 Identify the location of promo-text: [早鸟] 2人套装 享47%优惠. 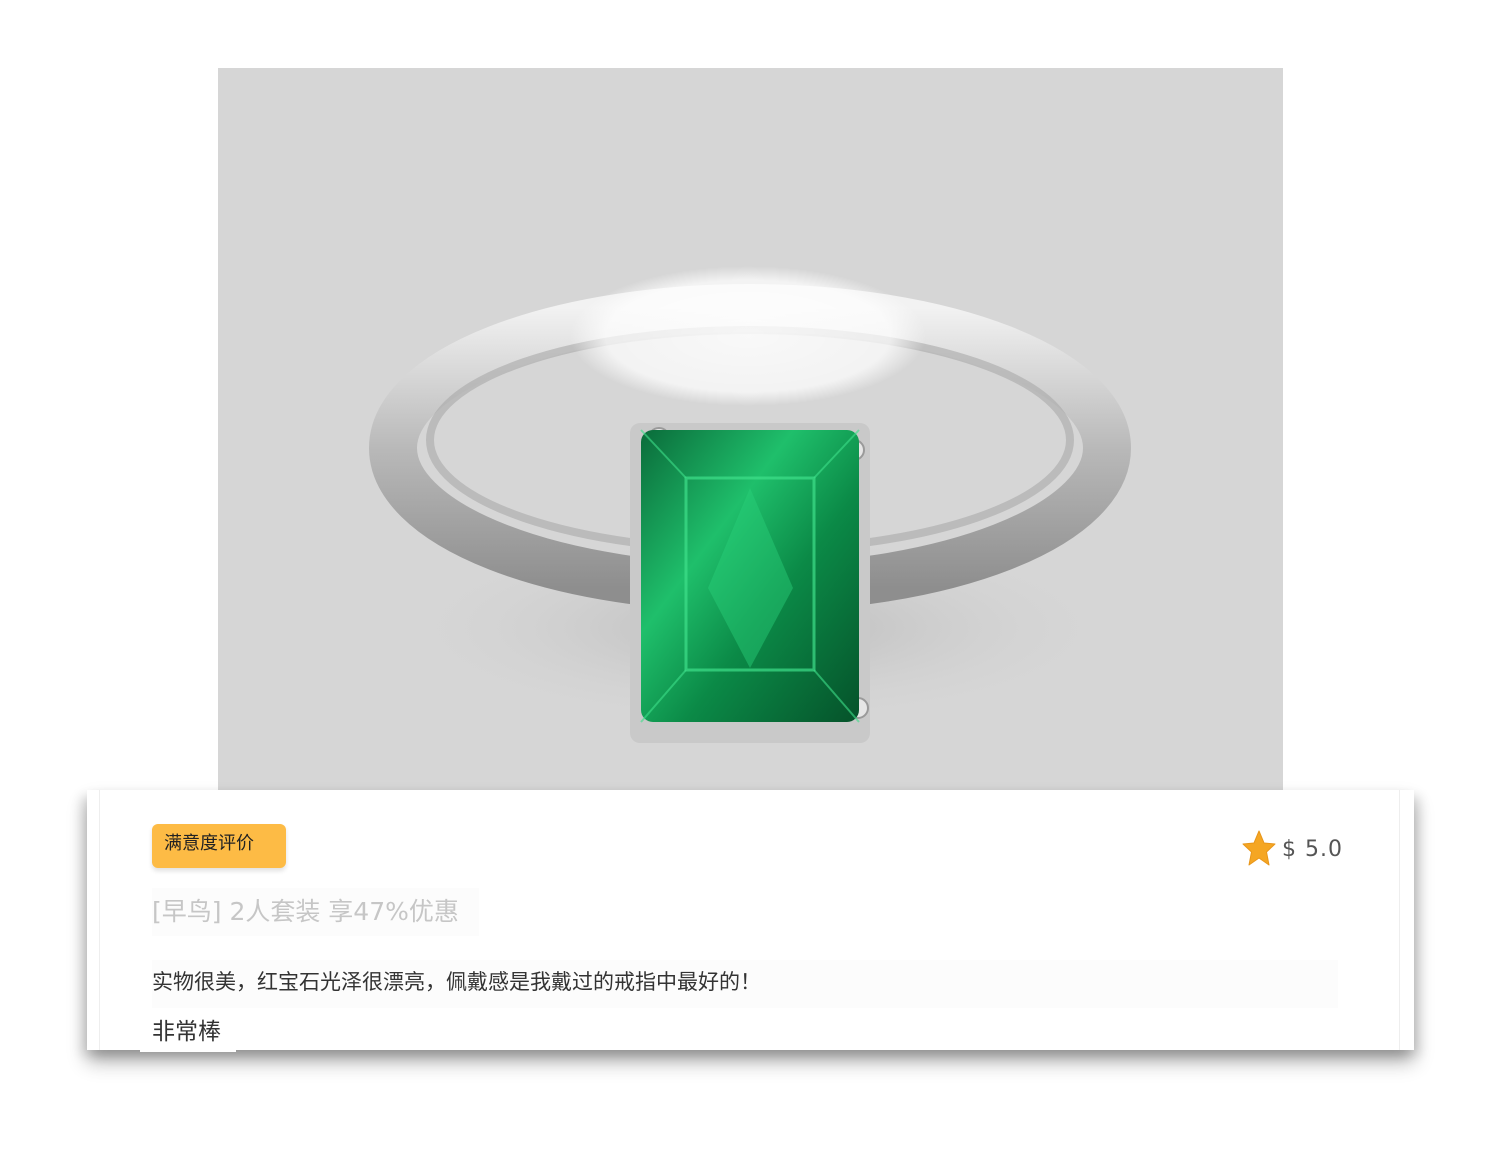
(315, 912).